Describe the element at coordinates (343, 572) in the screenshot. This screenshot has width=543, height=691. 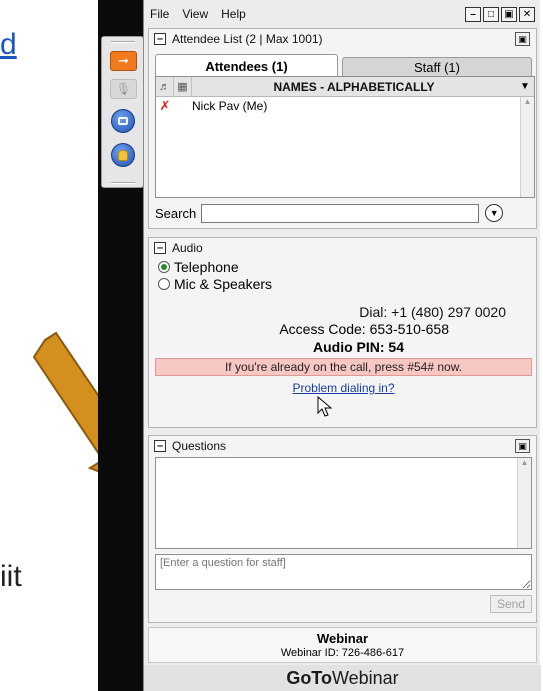
I see `question-input` at that location.